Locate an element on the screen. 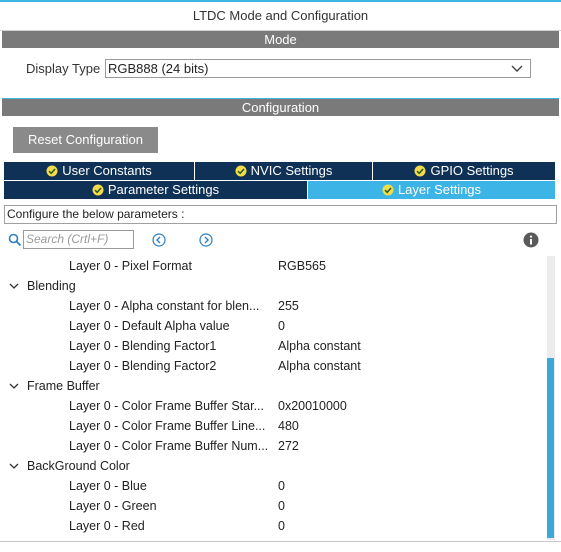  search-icon is located at coordinates (15, 240).